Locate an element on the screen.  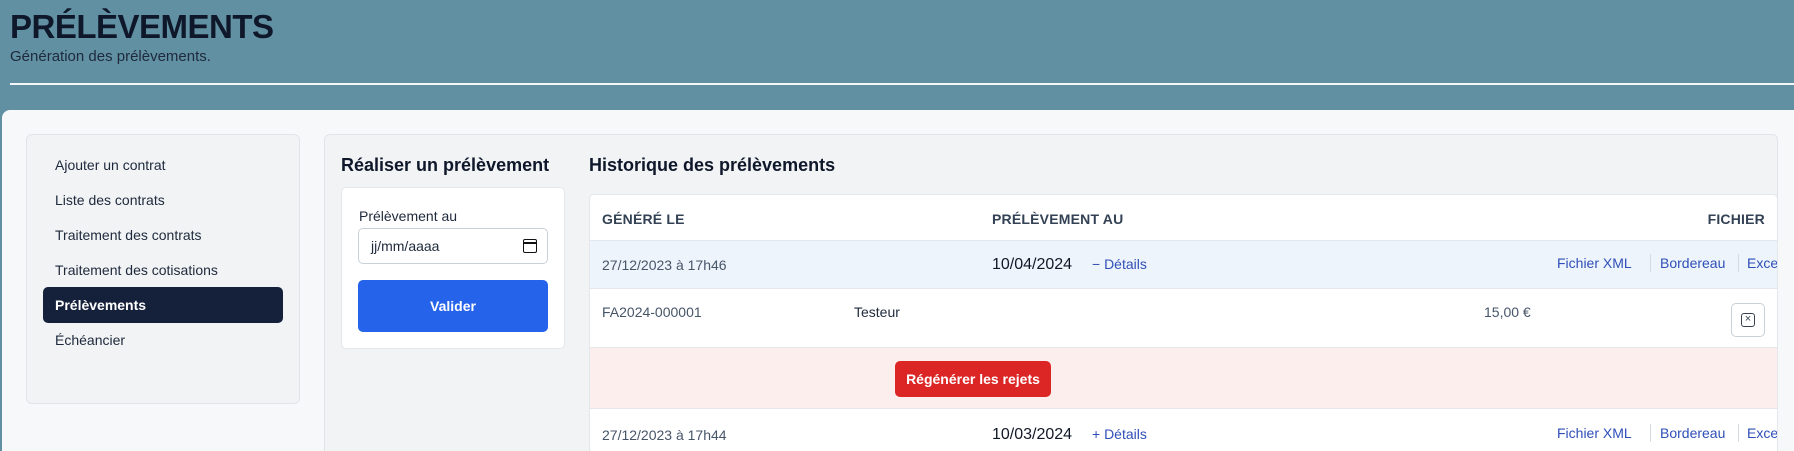
withdrawal-date: 10/04/2024 is located at coordinates (1032, 264).